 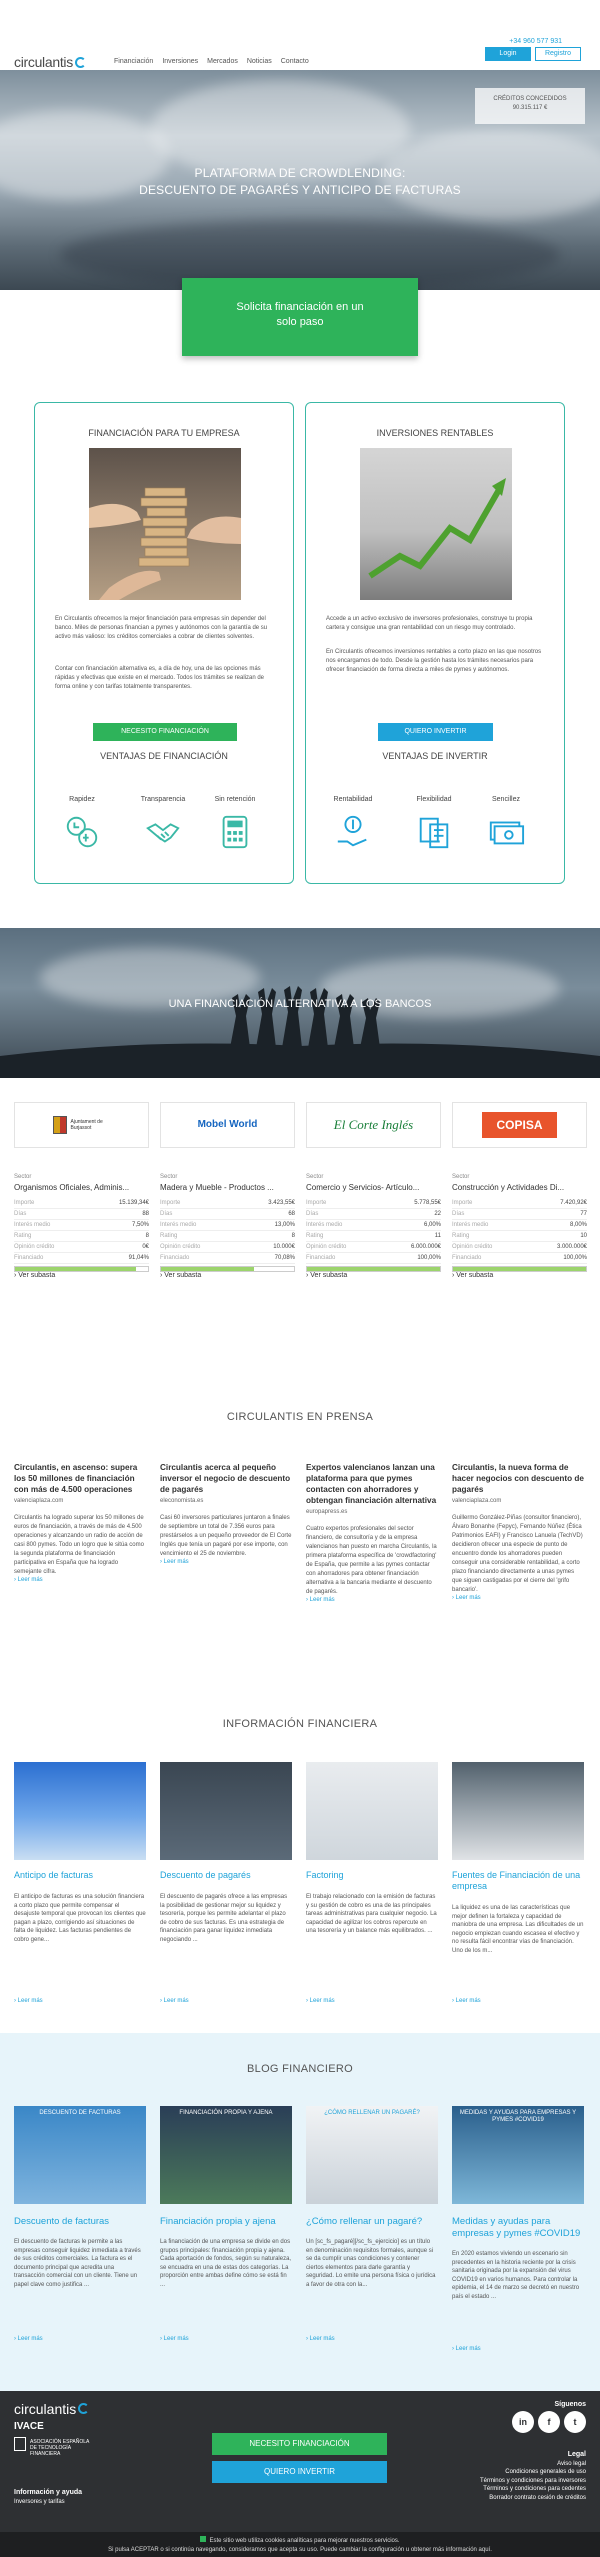 What do you see at coordinates (165, 732) in the screenshot?
I see `need-financing-button: NECESITO FINANCIACIÓN` at bounding box center [165, 732].